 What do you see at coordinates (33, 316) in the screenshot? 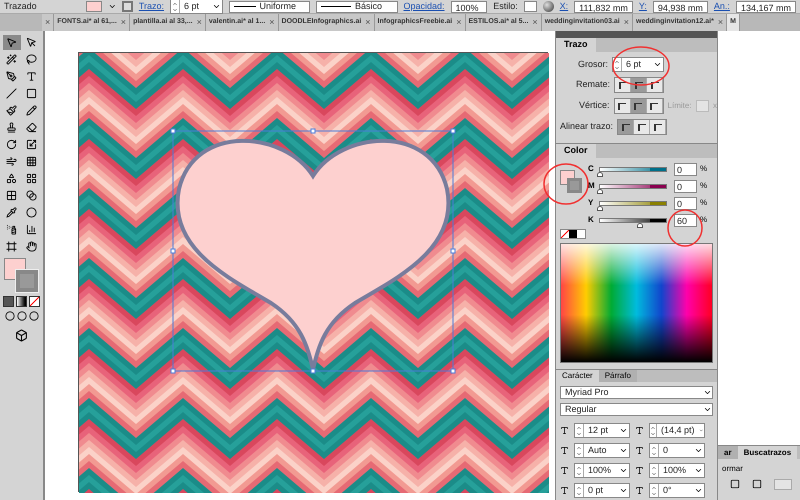
I see `draw-inside-icon` at bounding box center [33, 316].